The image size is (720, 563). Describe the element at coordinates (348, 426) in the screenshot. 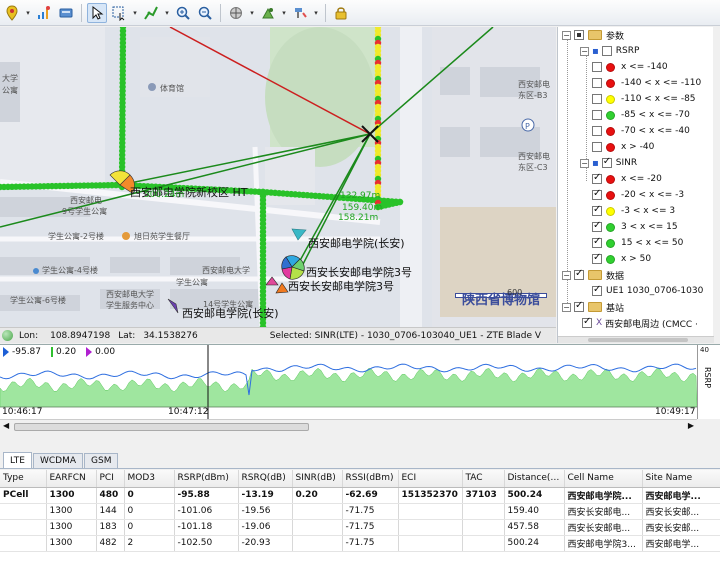

I see `chart-horizontal-scrollbar: ◀ ▶` at that location.